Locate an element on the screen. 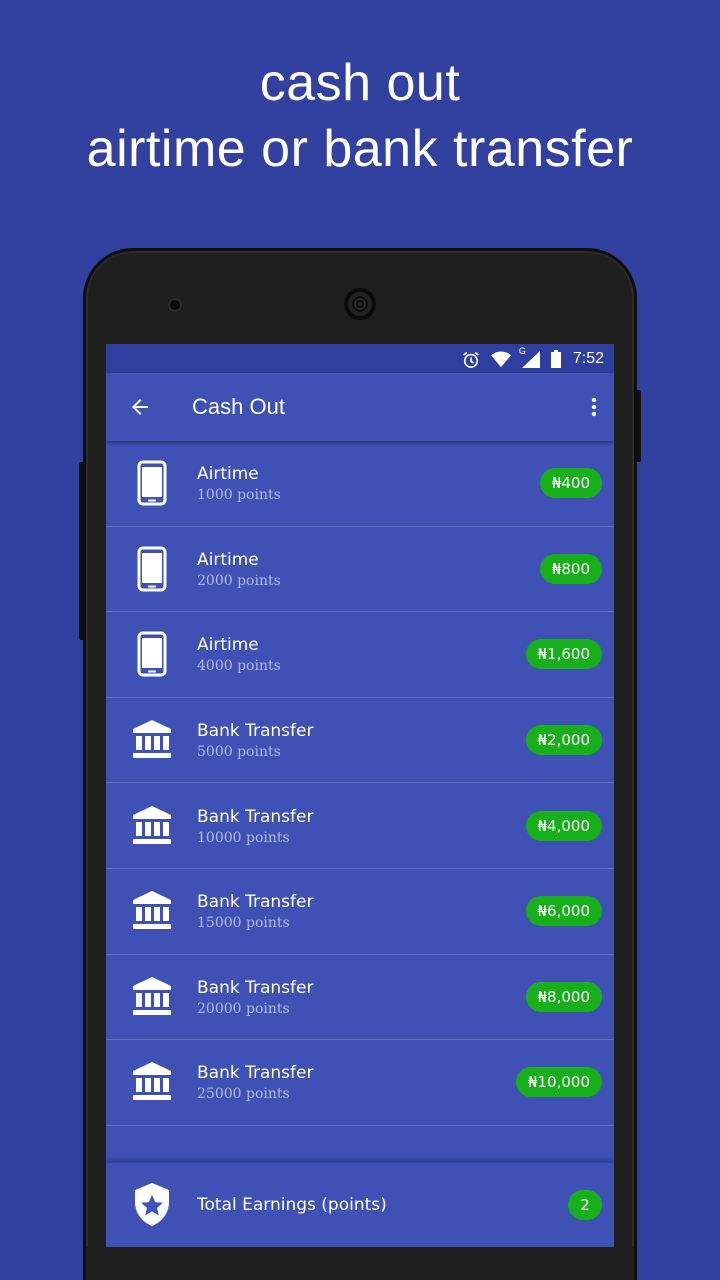 The width and height of the screenshot is (720, 1280). option-points-label: 20000 points is located at coordinates (243, 1008).